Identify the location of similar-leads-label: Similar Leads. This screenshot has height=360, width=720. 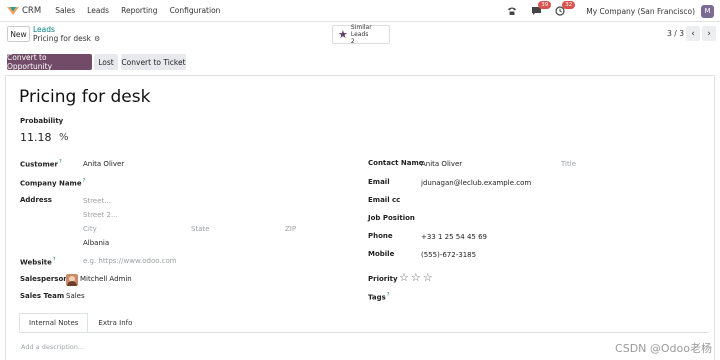
(361, 31).